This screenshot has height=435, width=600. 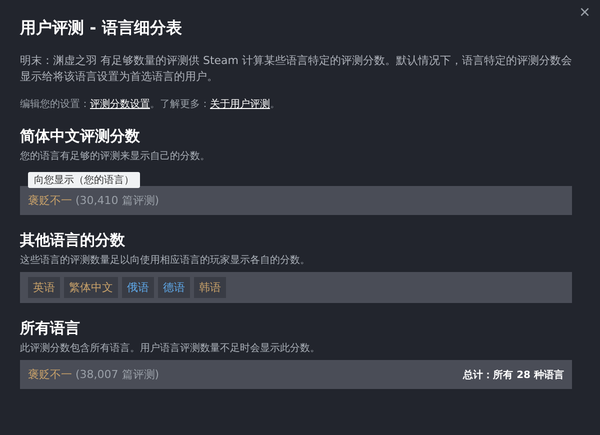 I want to click on close-button: ×, so click(x=584, y=12).